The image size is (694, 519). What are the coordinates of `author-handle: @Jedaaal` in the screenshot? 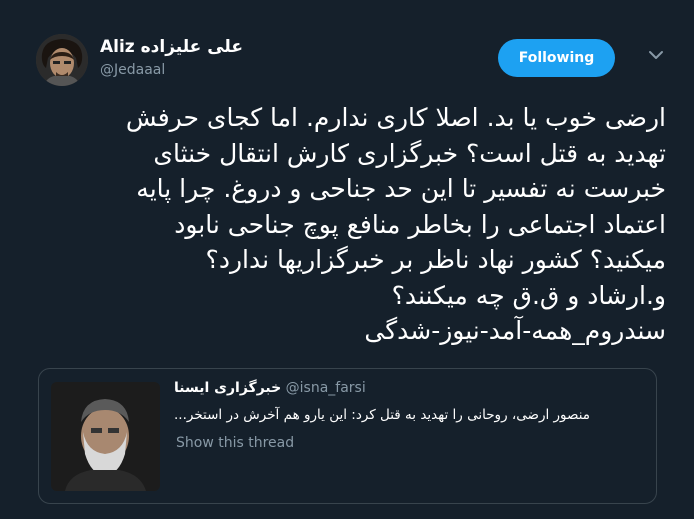 It's located at (132, 70).